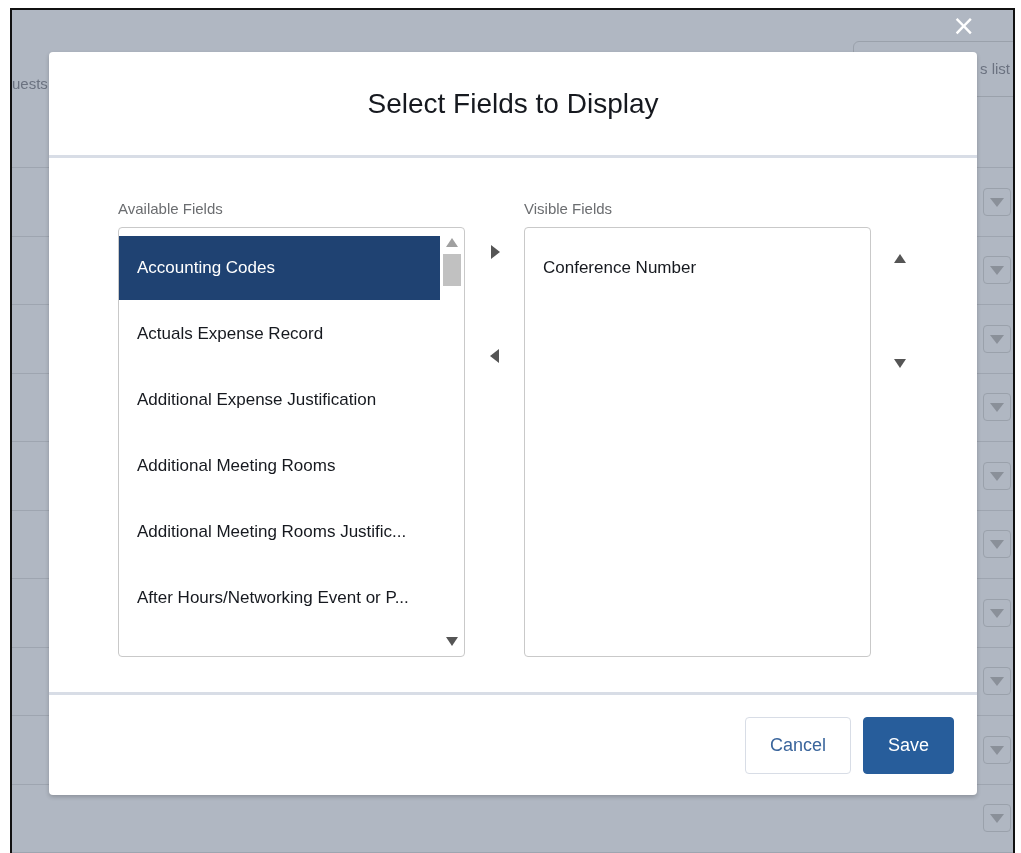  What do you see at coordinates (569, 208) in the screenshot?
I see `field-label: Visible Fields` at bounding box center [569, 208].